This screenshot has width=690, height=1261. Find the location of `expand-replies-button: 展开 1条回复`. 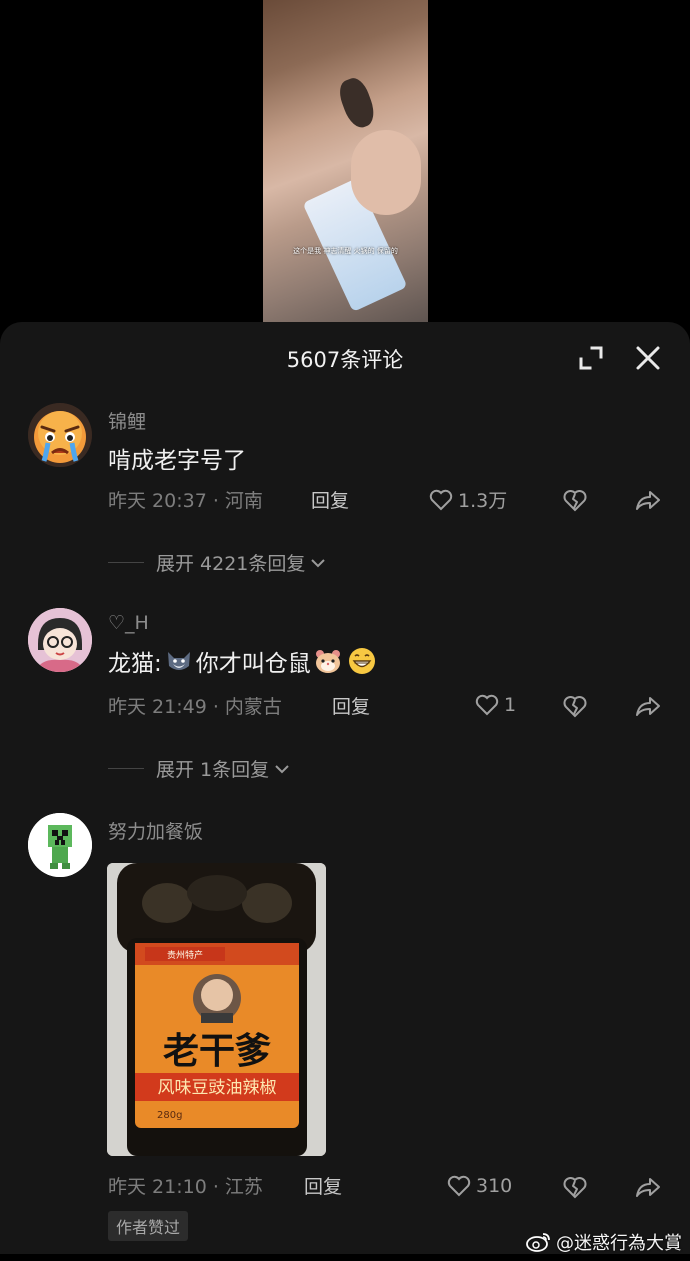

expand-replies-button: 展开 1条回复 is located at coordinates (200, 768).